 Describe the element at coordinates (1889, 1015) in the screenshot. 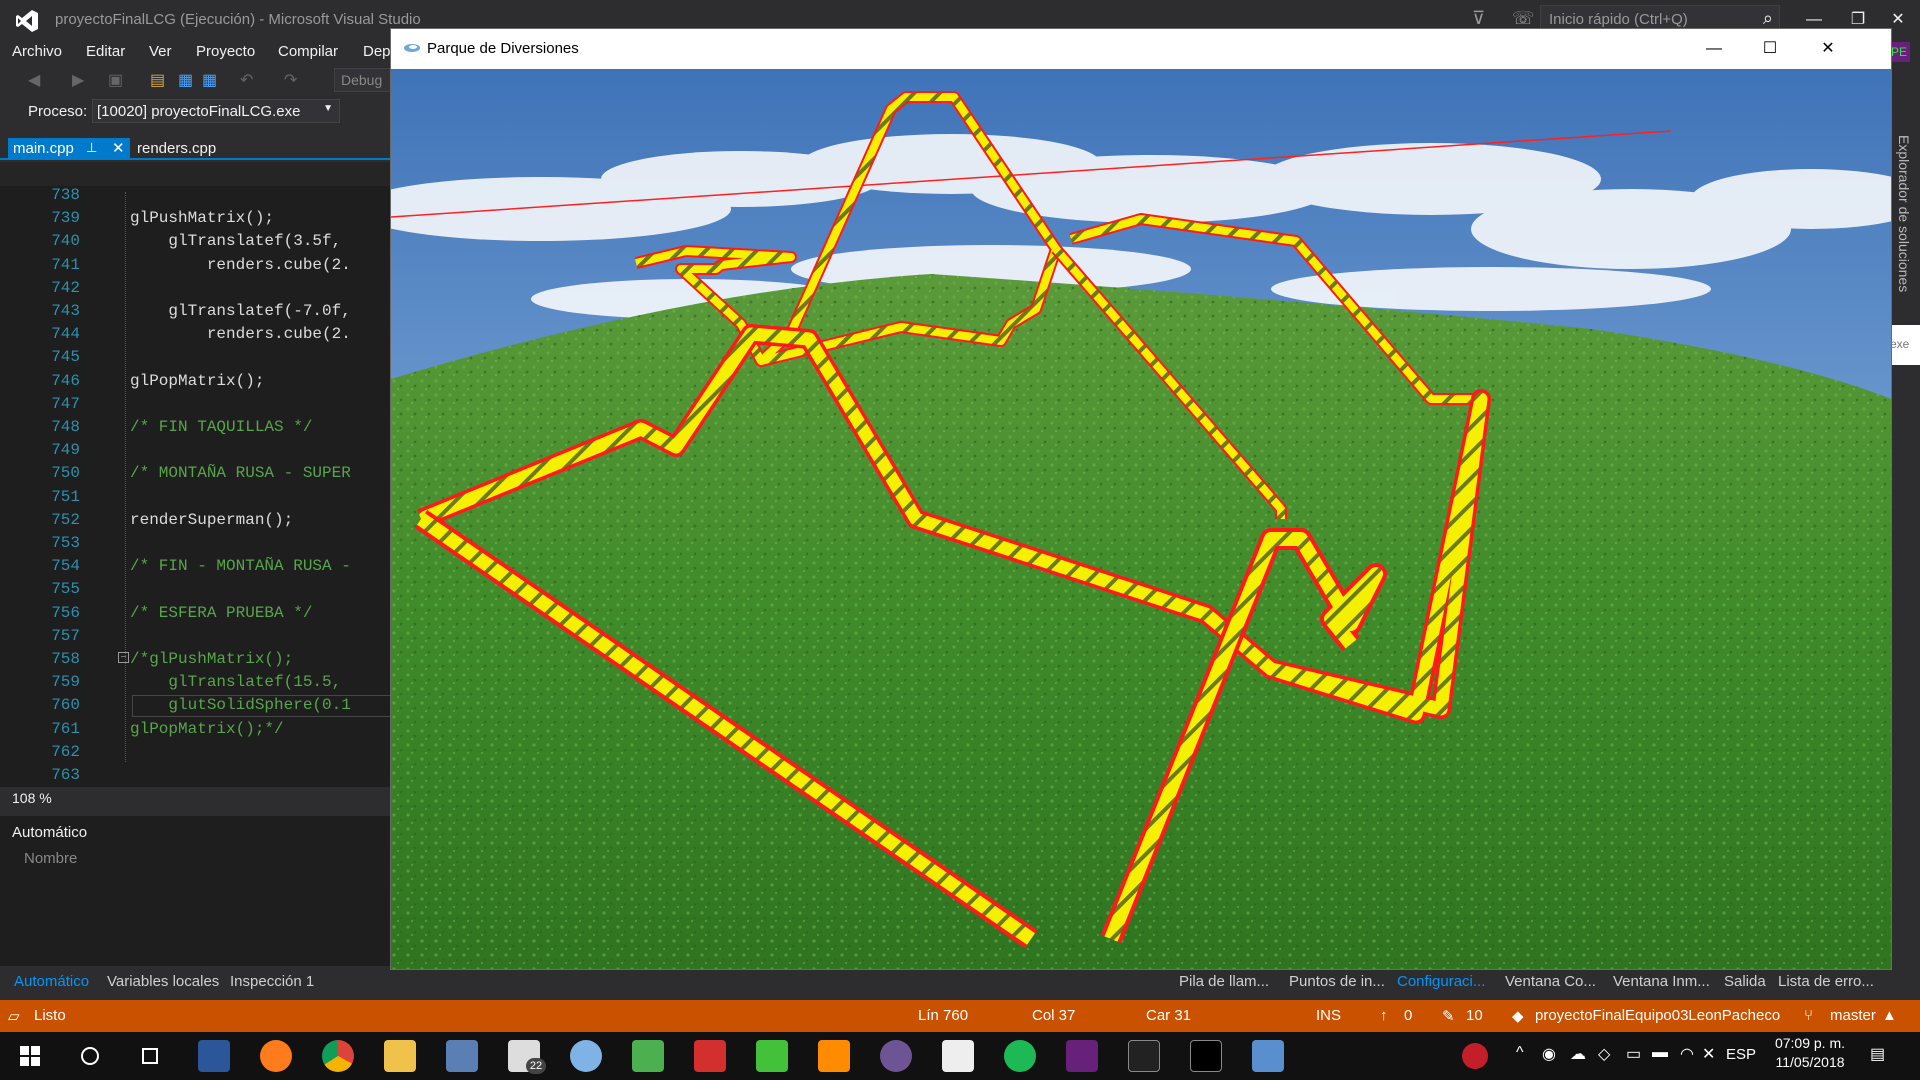

I see `chevron-up-icon: ▲` at that location.